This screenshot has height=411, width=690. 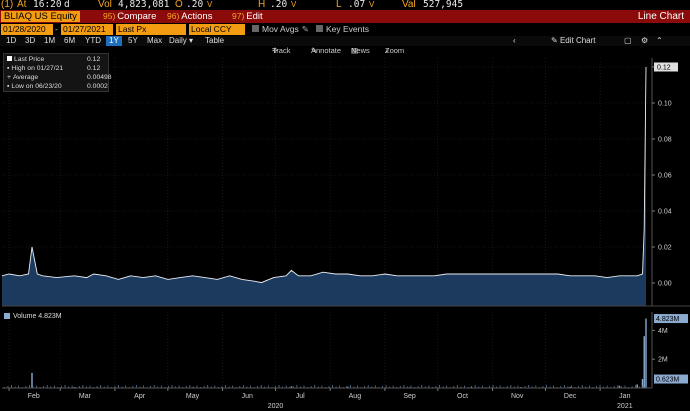 I want to click on volume-legend: Volume 4.823M, so click(x=33, y=316).